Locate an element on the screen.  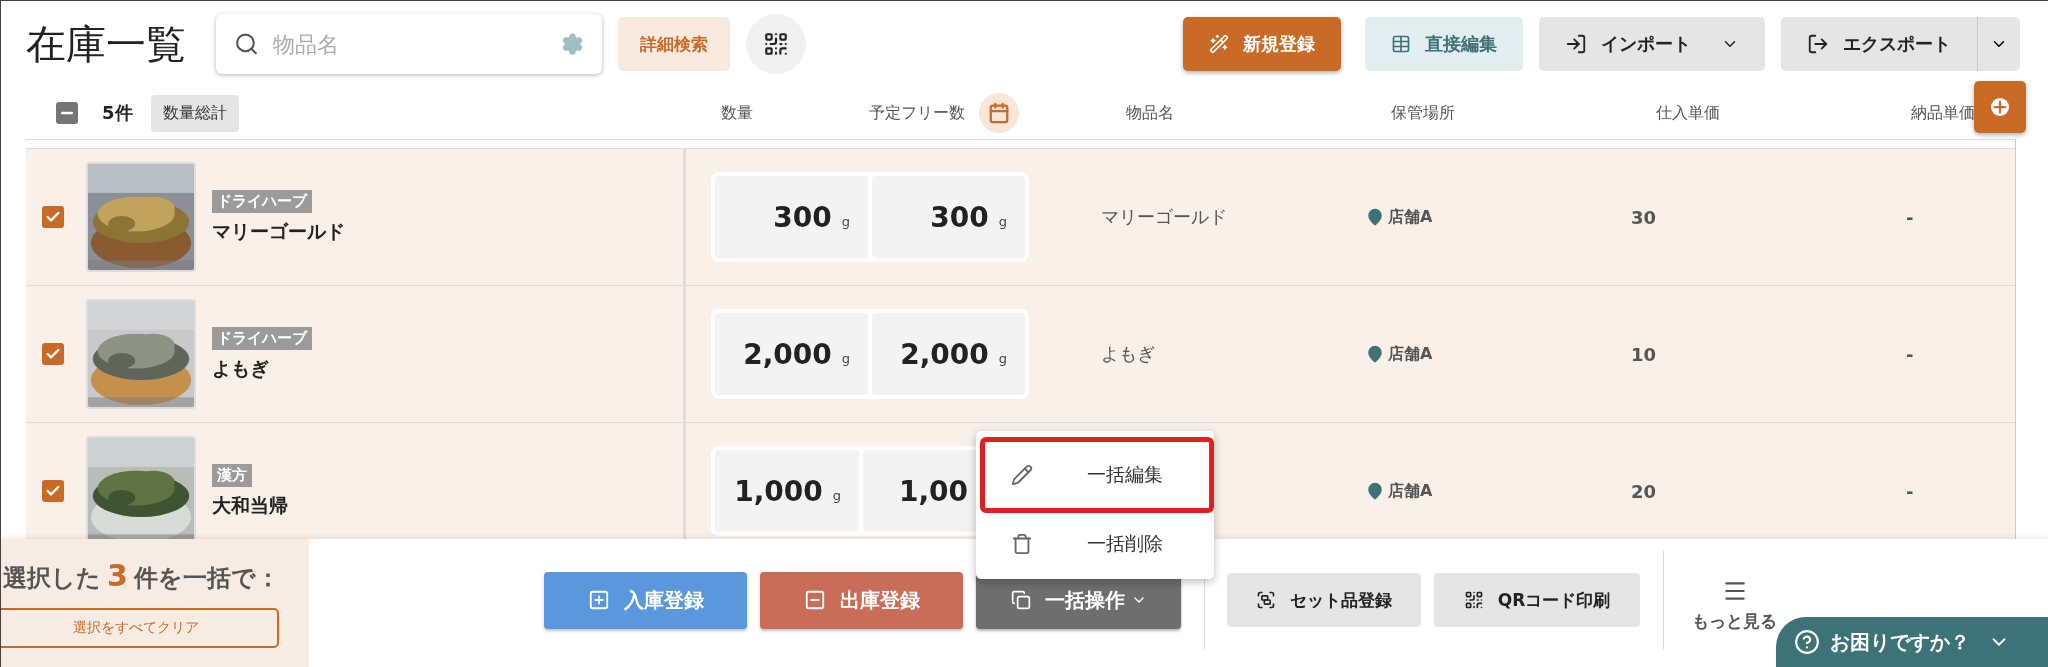
column-header: 仕入単価 is located at coordinates (1688, 113).